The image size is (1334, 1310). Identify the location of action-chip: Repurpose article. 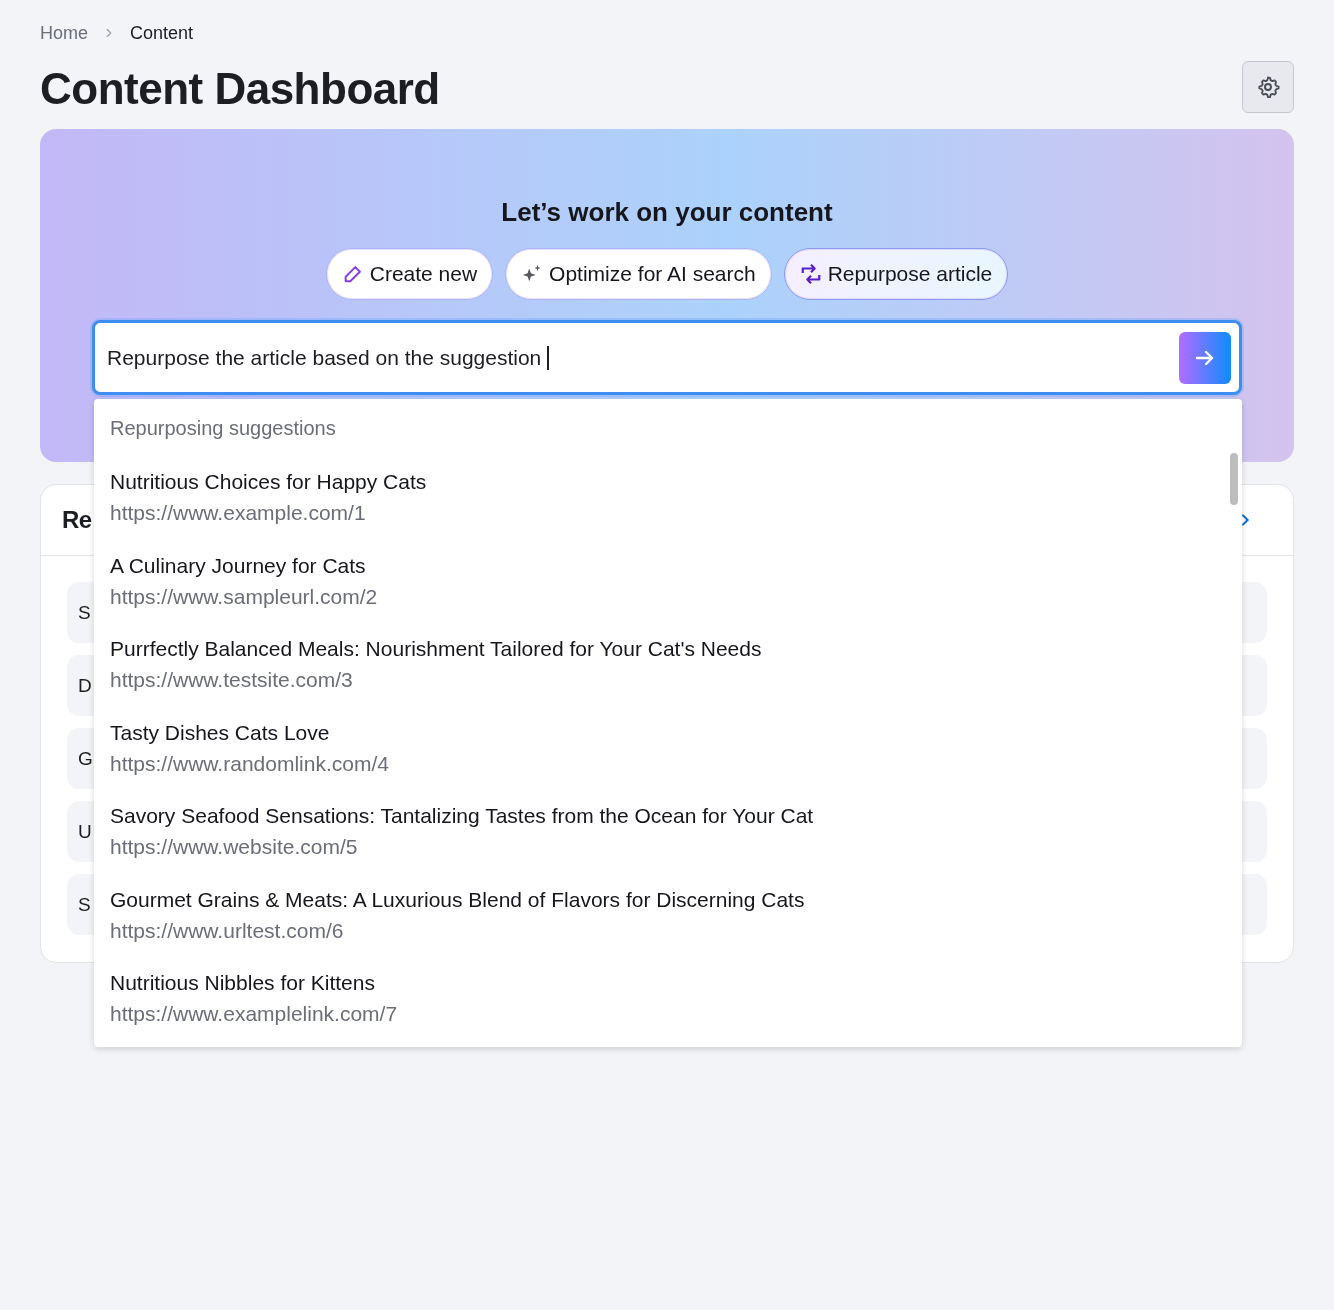
(896, 274).